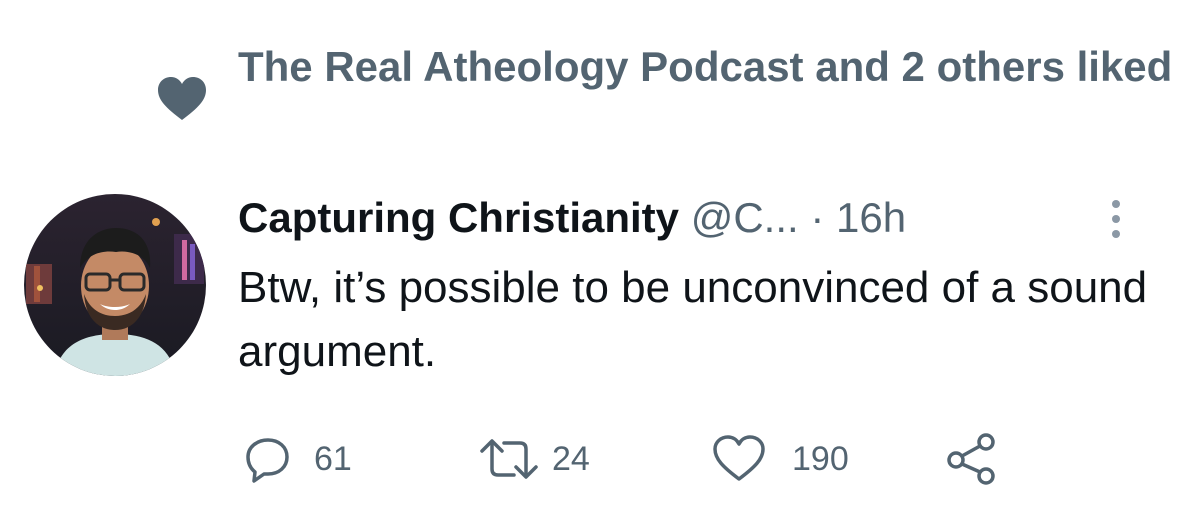 This screenshot has height=517, width=1178. I want to click on tweet-header: Capturing Christianity @C... · 16h, so click(703, 218).